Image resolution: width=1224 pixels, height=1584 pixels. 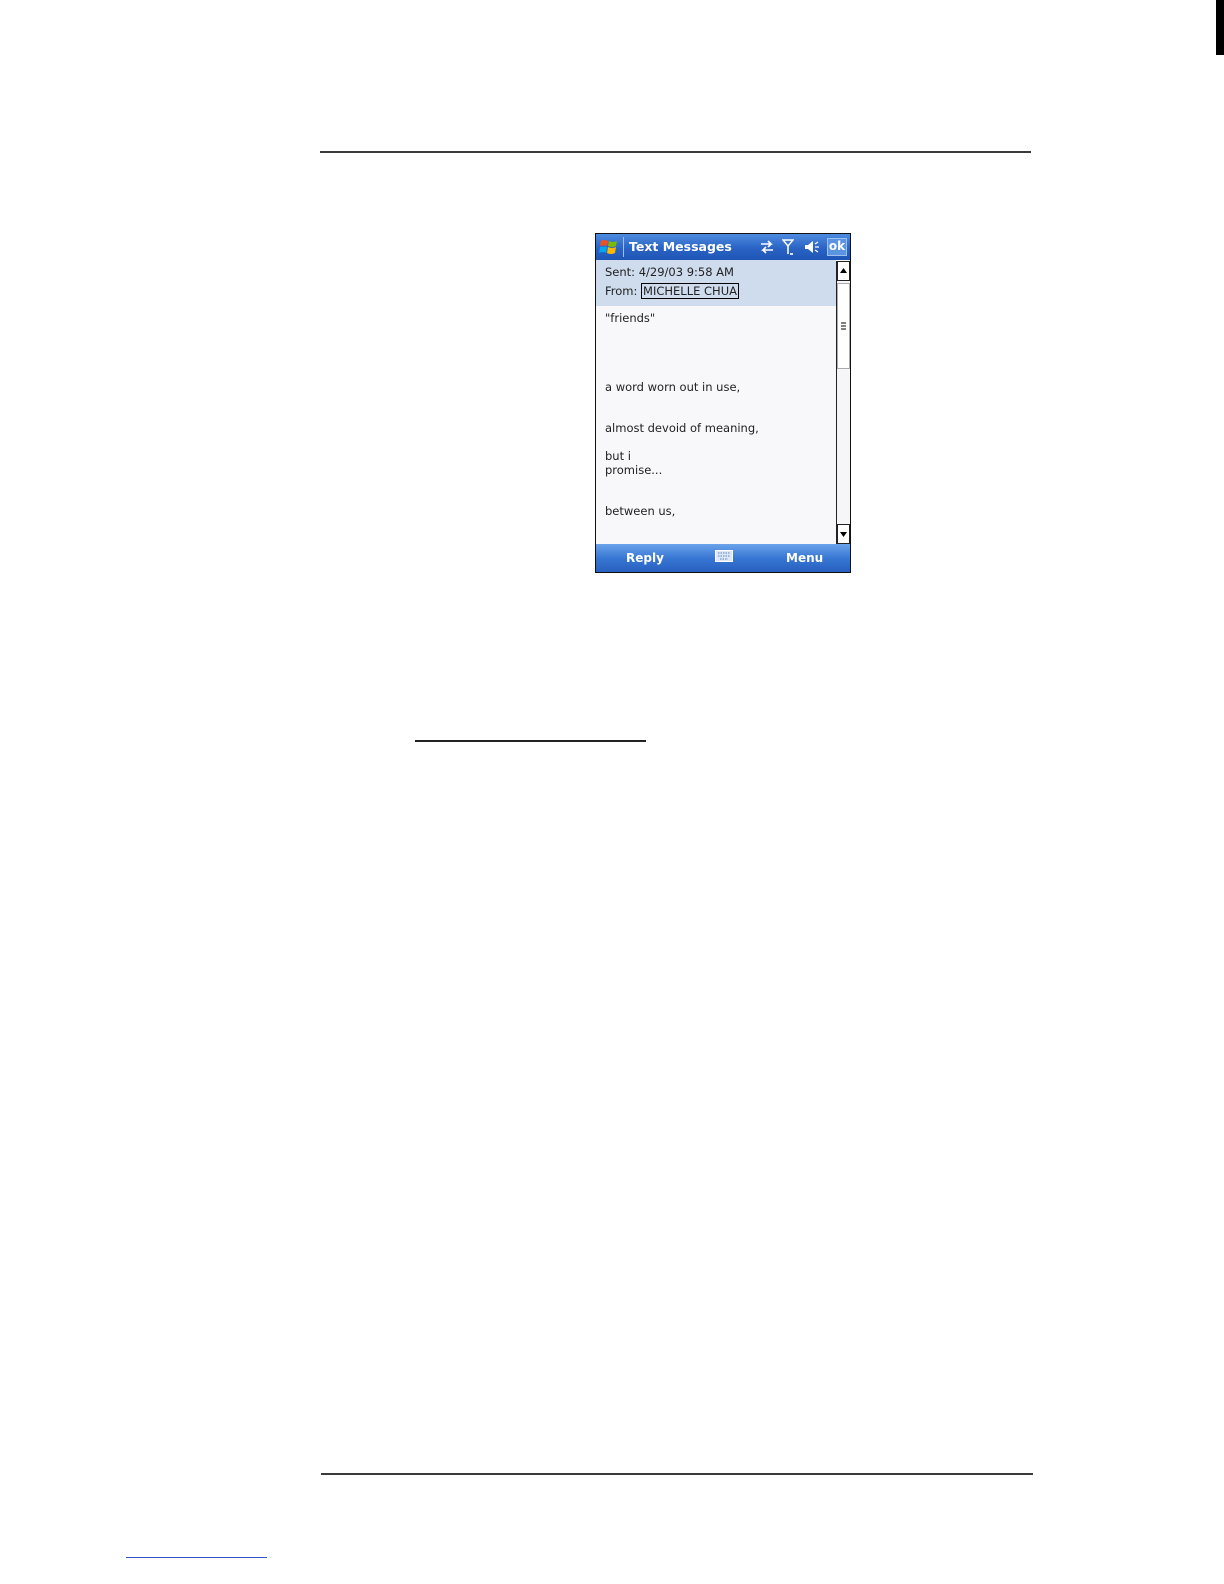 I want to click on from-label: From:, so click(x=621, y=291).